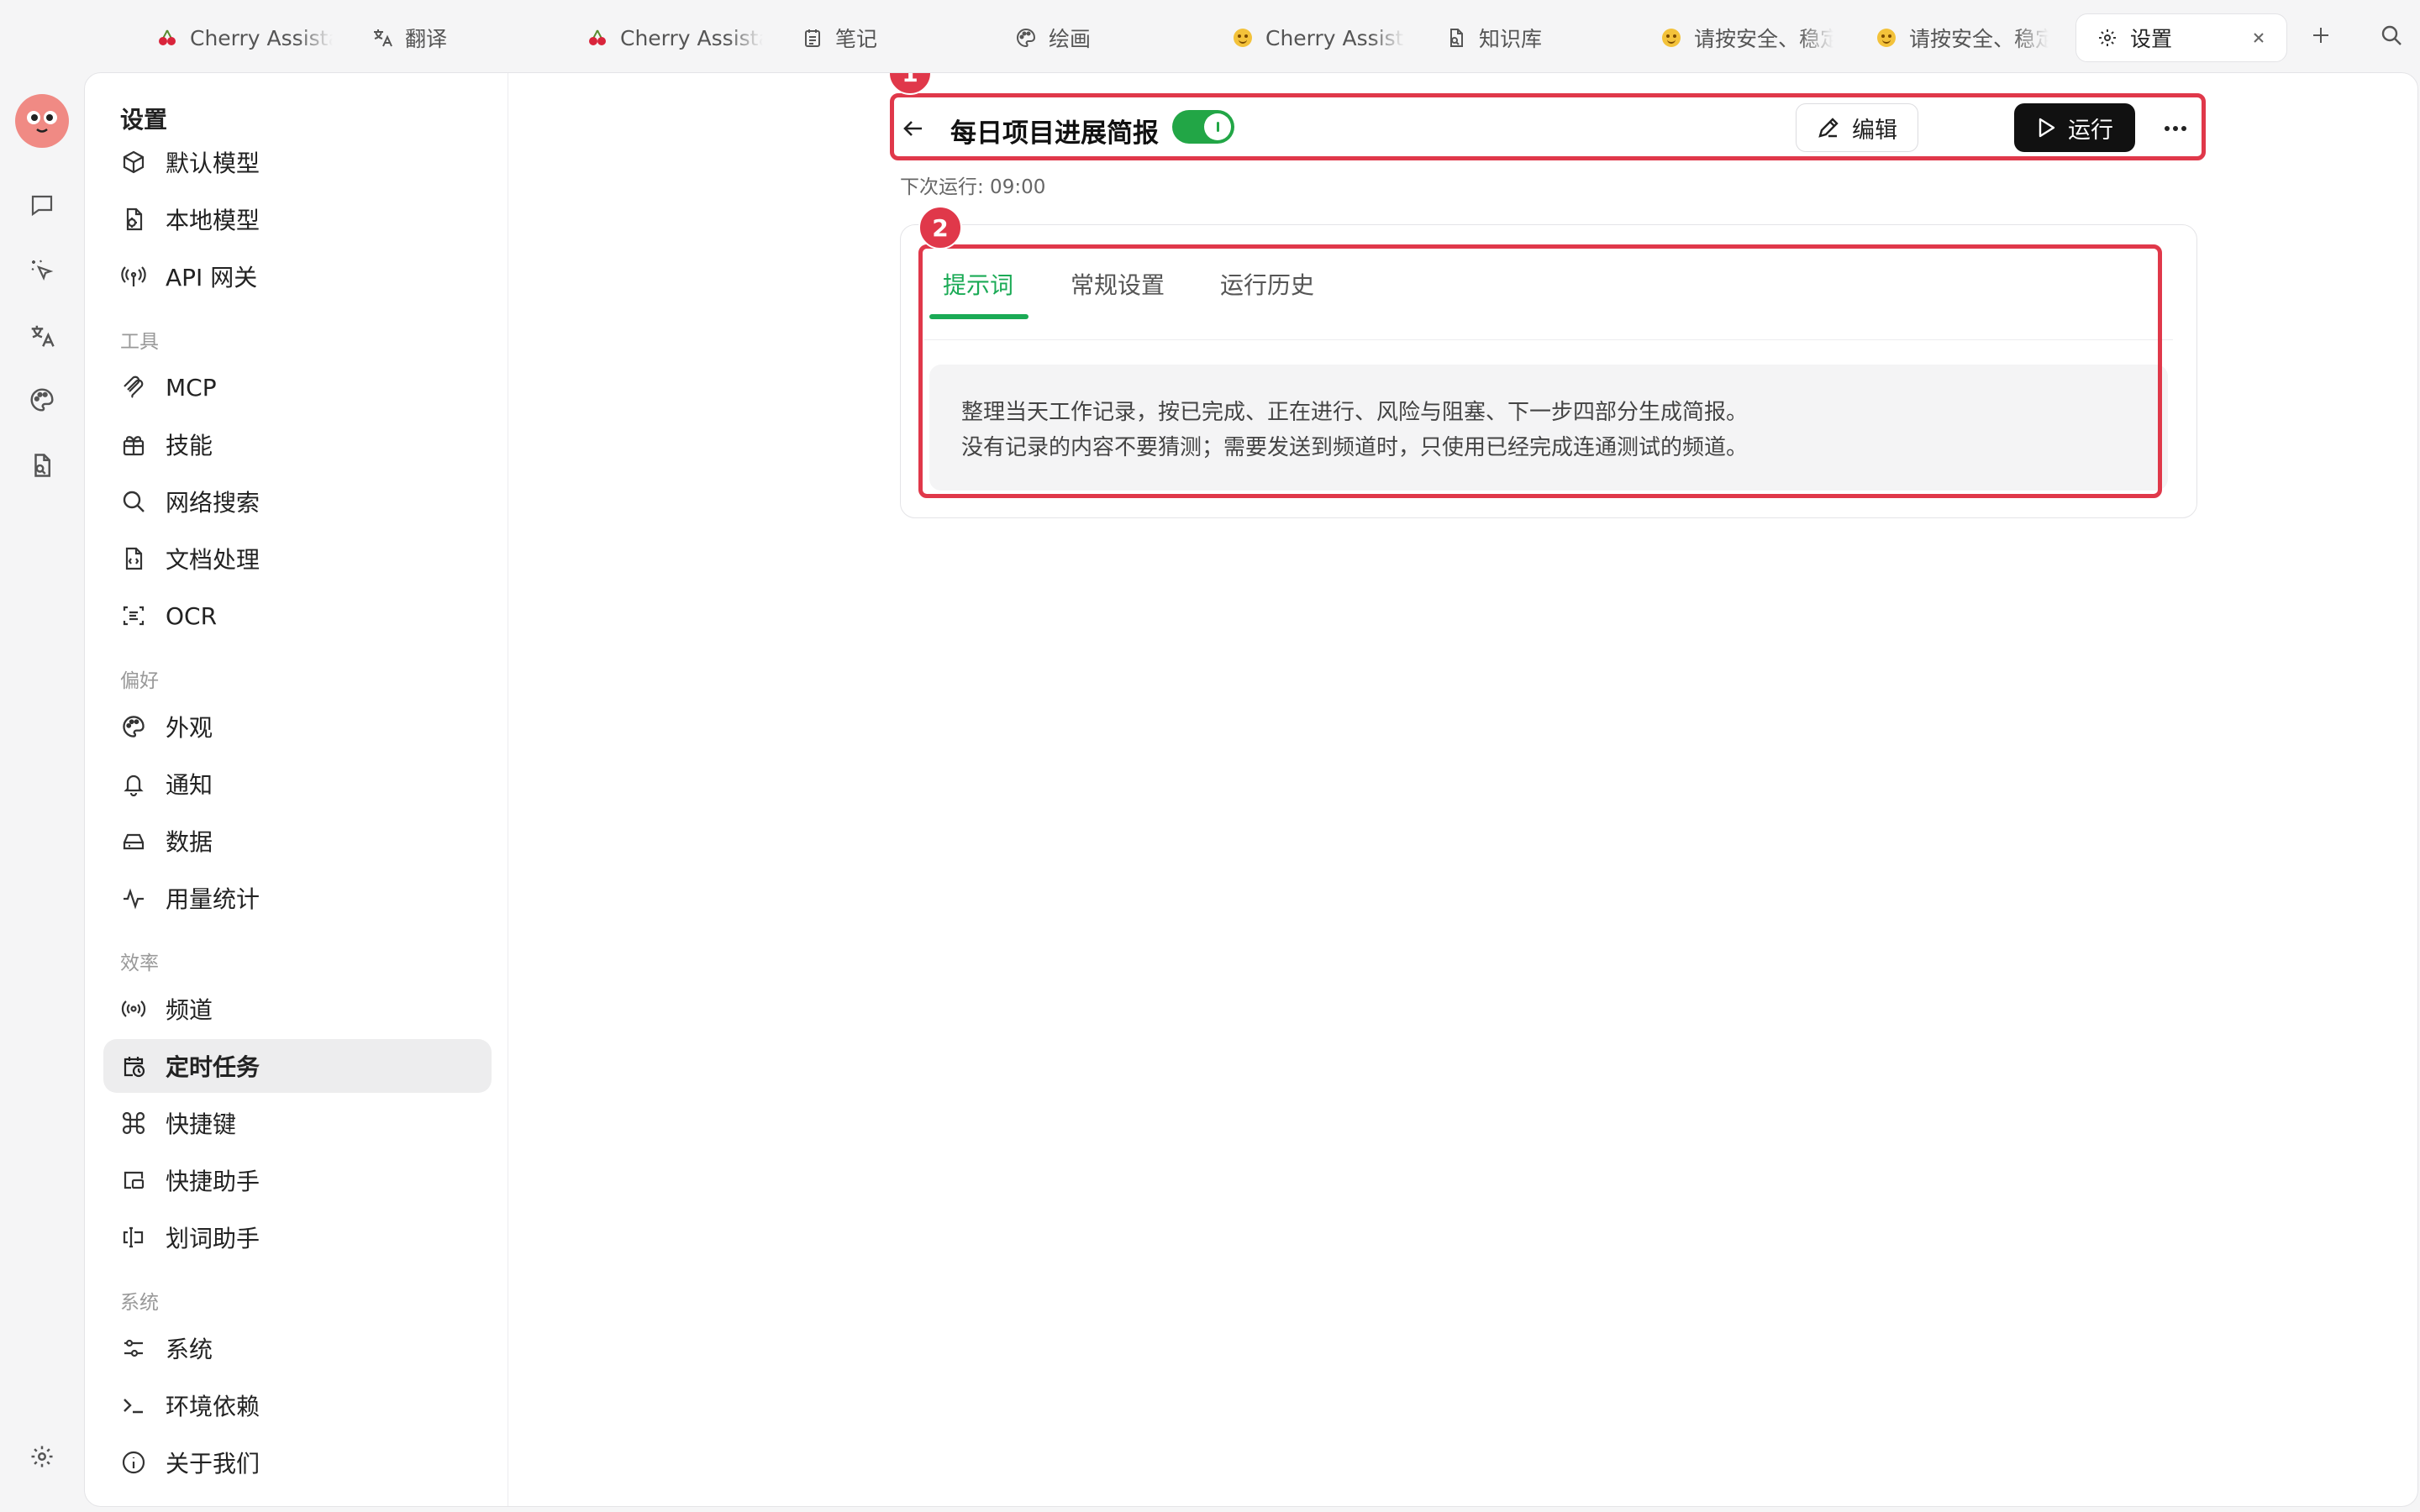  I want to click on play-icon, so click(2046, 128).